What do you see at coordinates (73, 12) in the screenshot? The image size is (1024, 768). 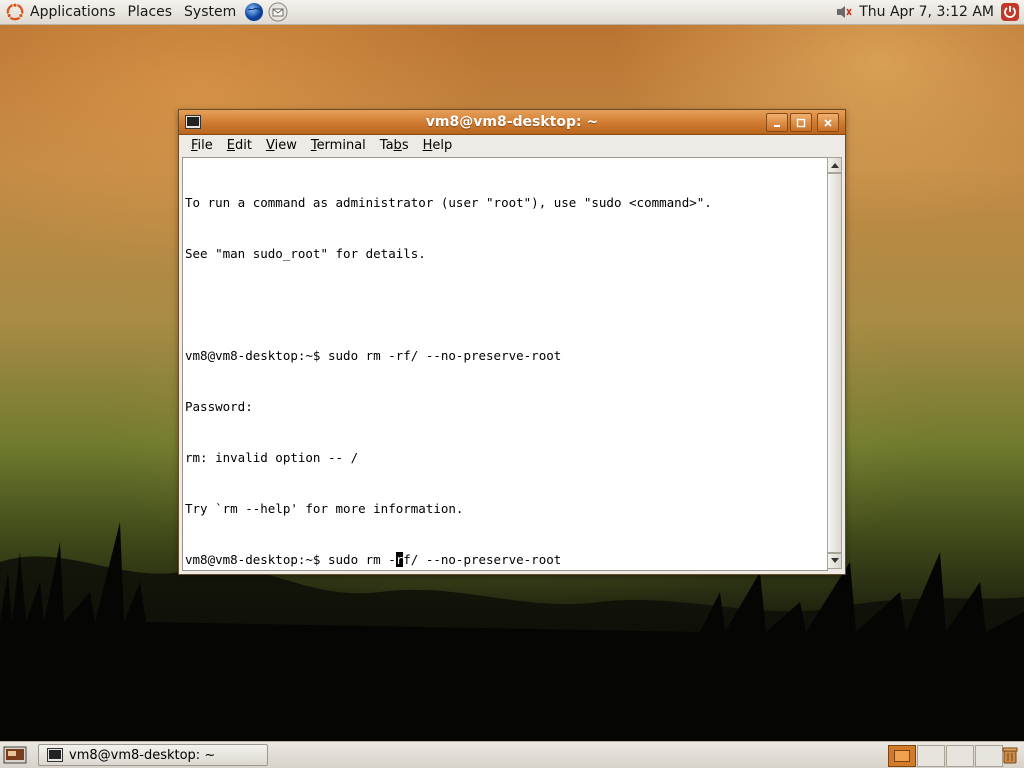 I see `applications-menu: Applications` at bounding box center [73, 12].